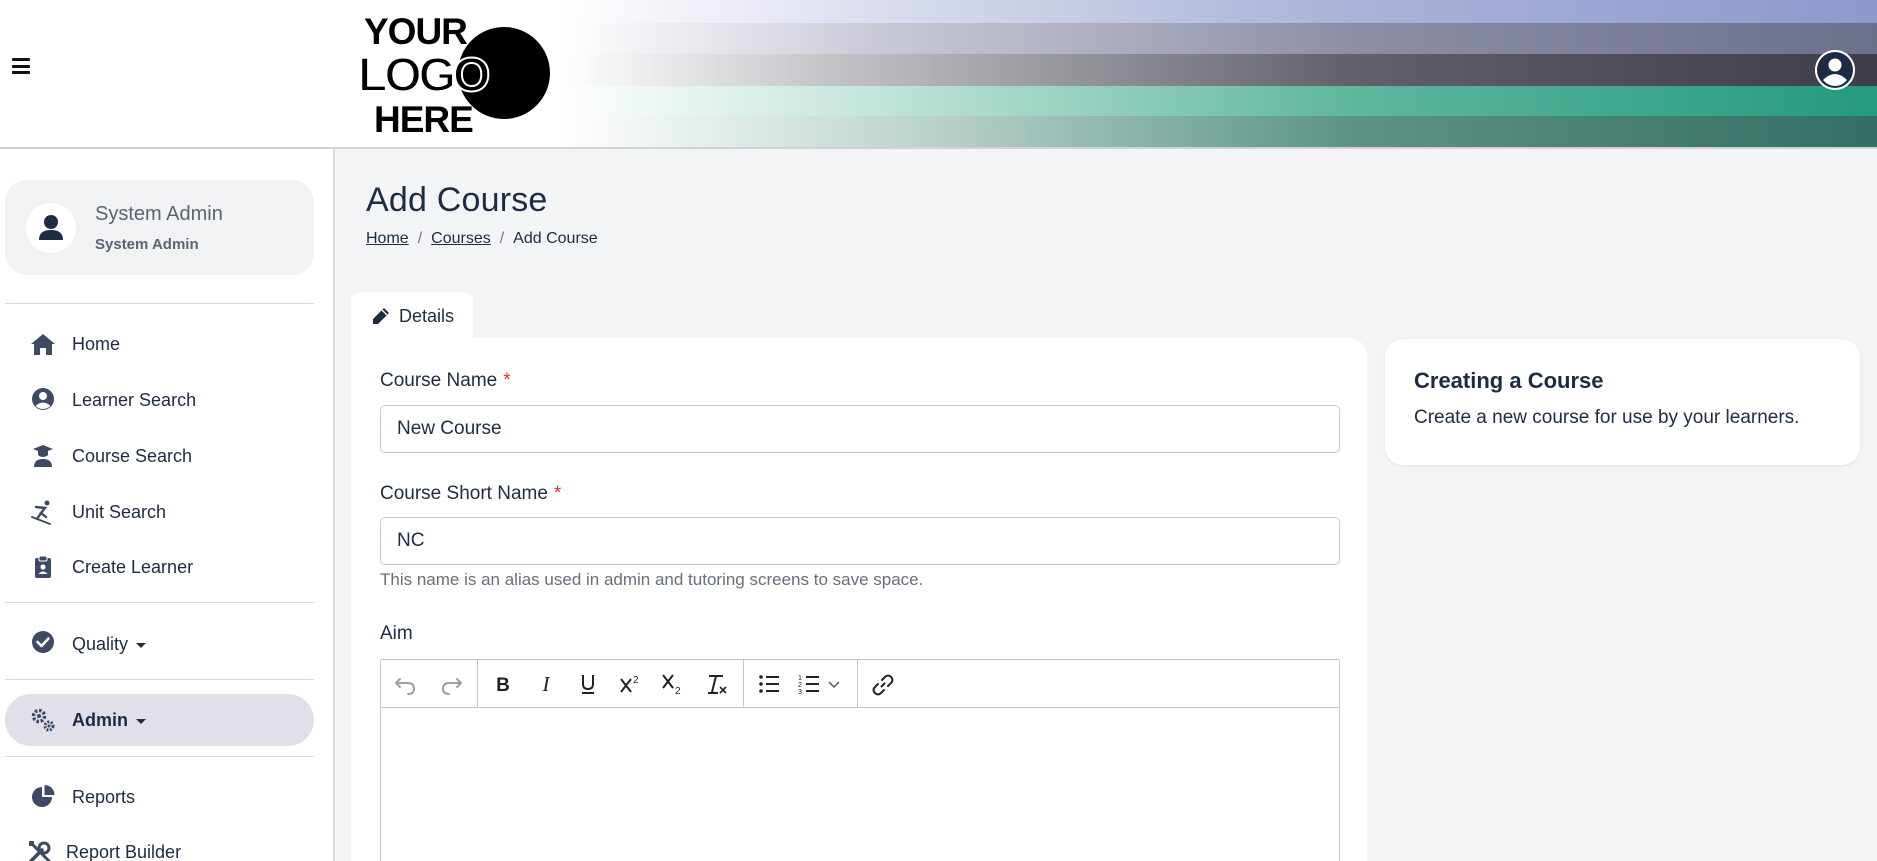 The image size is (1877, 861). What do you see at coordinates (1509, 380) in the screenshot?
I see `info-title: Creating a Course` at bounding box center [1509, 380].